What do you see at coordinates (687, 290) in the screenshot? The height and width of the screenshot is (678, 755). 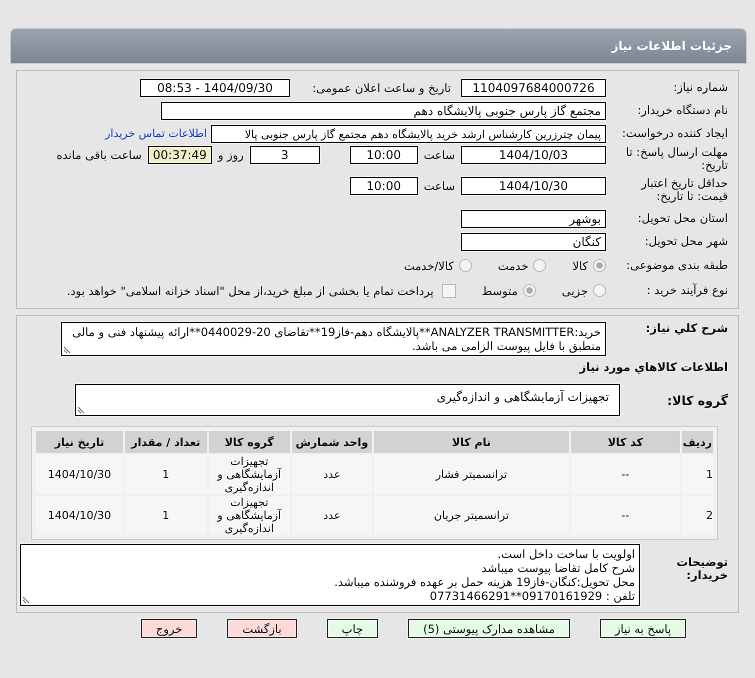 I see `field-label: نوع فرآیند خرید :` at bounding box center [687, 290].